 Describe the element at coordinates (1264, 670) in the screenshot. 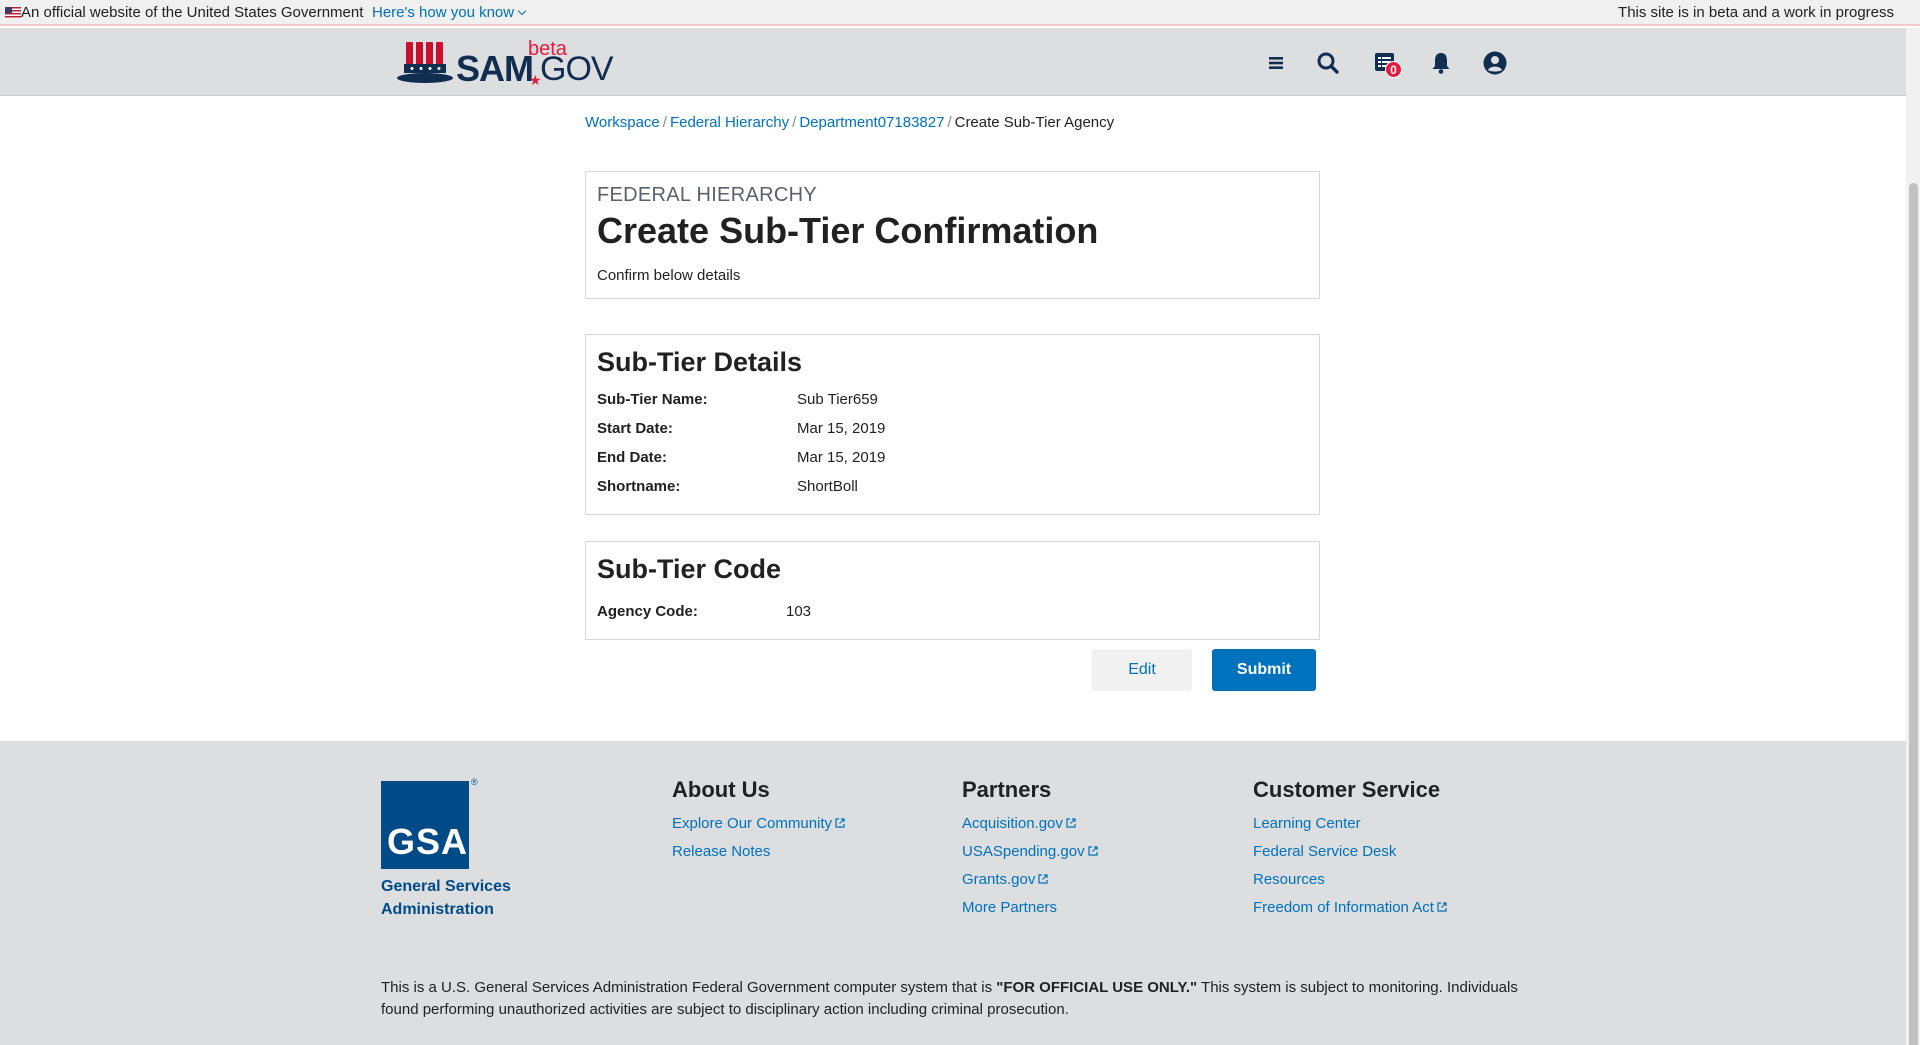

I see `submit-button: Submit` at that location.